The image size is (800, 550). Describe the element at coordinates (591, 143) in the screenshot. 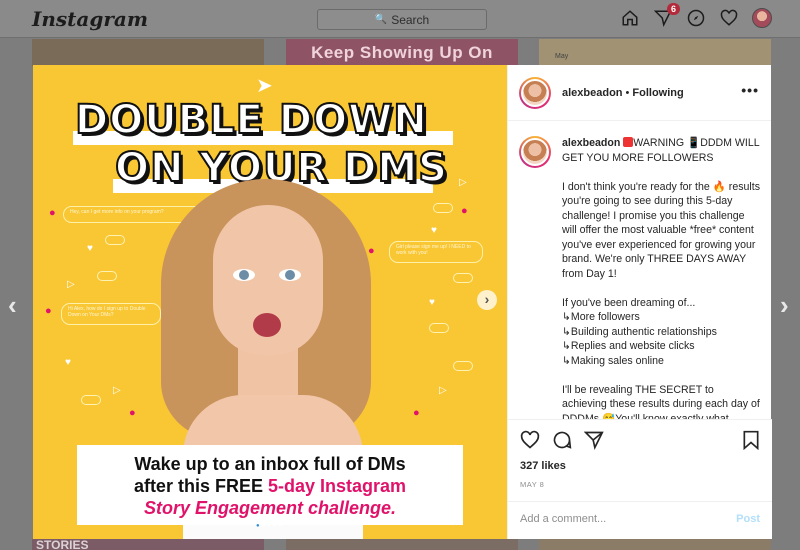

I see `caption-username: alexbeadon` at that location.